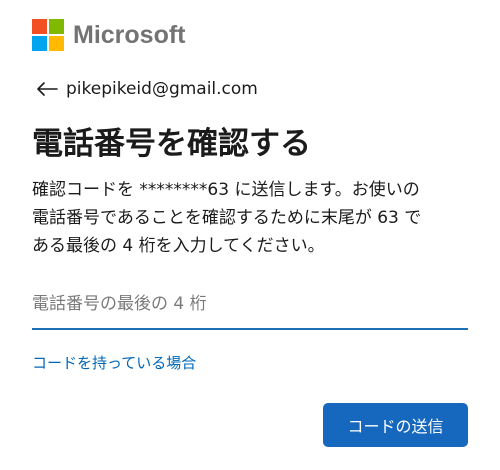 This screenshot has width=500, height=470. I want to click on back-arrow-icon, so click(47, 89).